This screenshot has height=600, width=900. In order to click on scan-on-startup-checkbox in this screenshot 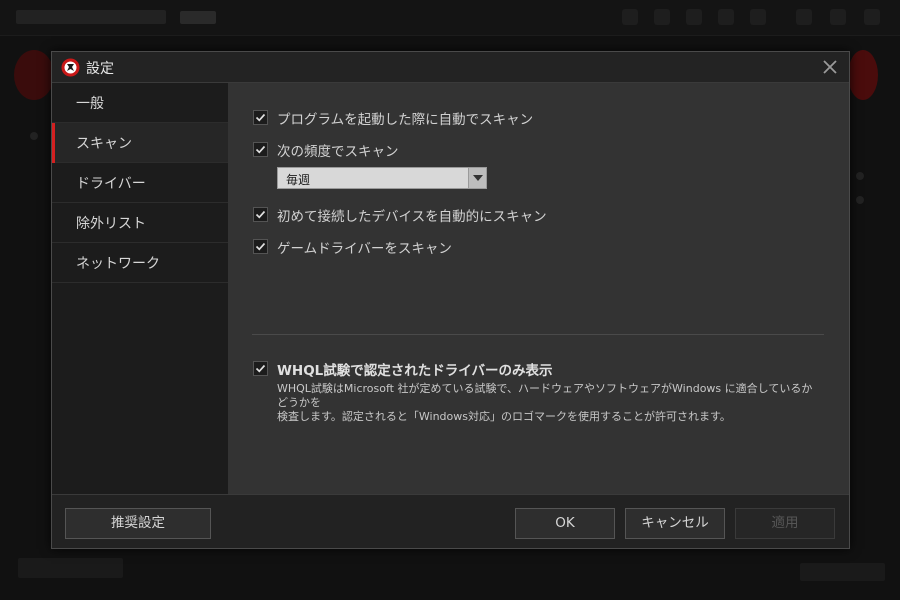, I will do `click(260, 117)`.